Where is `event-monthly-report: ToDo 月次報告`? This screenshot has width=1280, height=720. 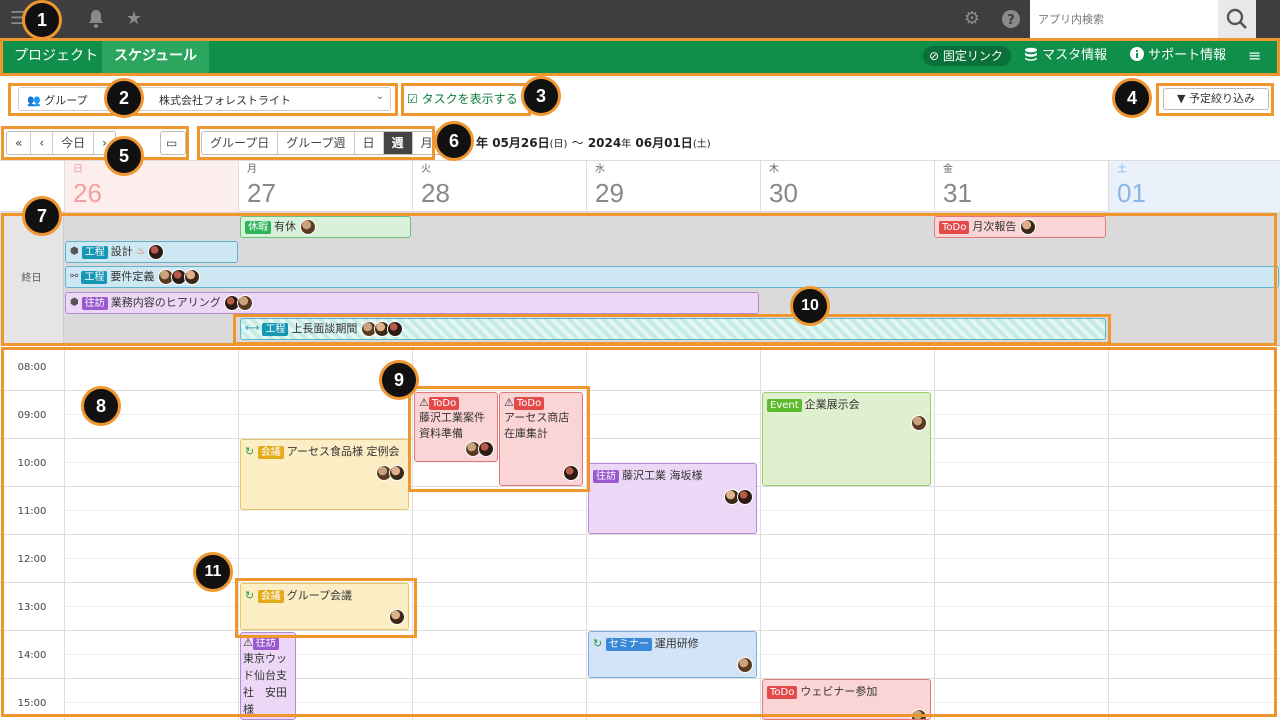
event-monthly-report: ToDo 月次報告 is located at coordinates (1020, 227).